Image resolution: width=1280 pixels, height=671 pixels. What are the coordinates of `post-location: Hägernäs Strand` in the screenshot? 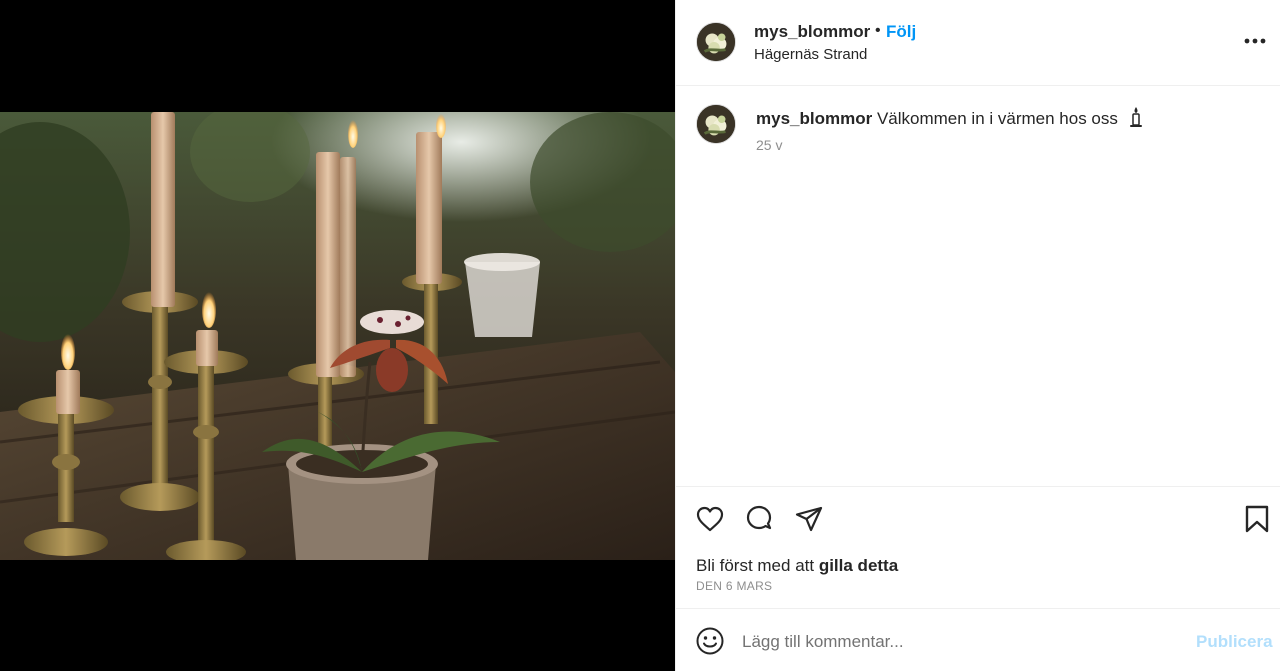 It's located at (810, 54).